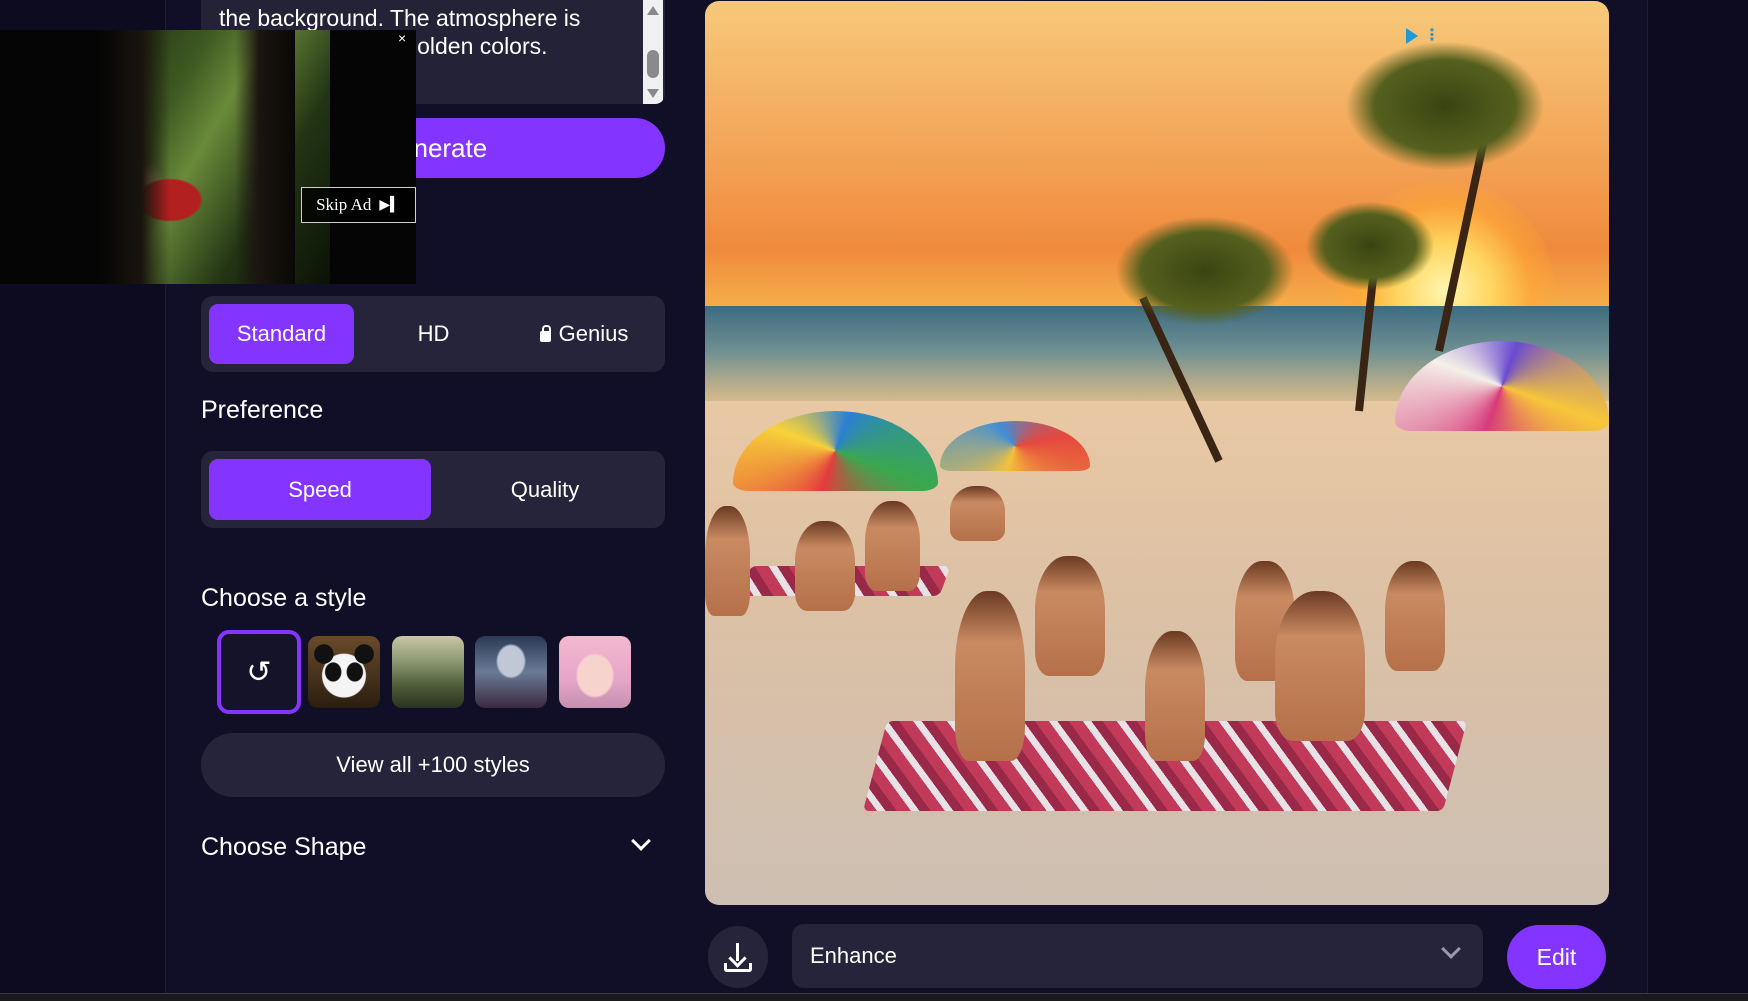 The width and height of the screenshot is (1748, 1001). I want to click on ad-tree-trunk, so click(135, 157).